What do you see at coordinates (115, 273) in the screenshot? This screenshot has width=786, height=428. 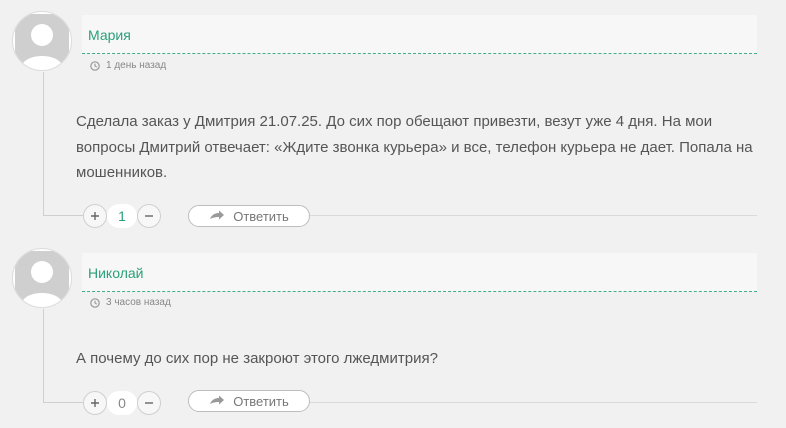 I see `author-name: Николай` at bounding box center [115, 273].